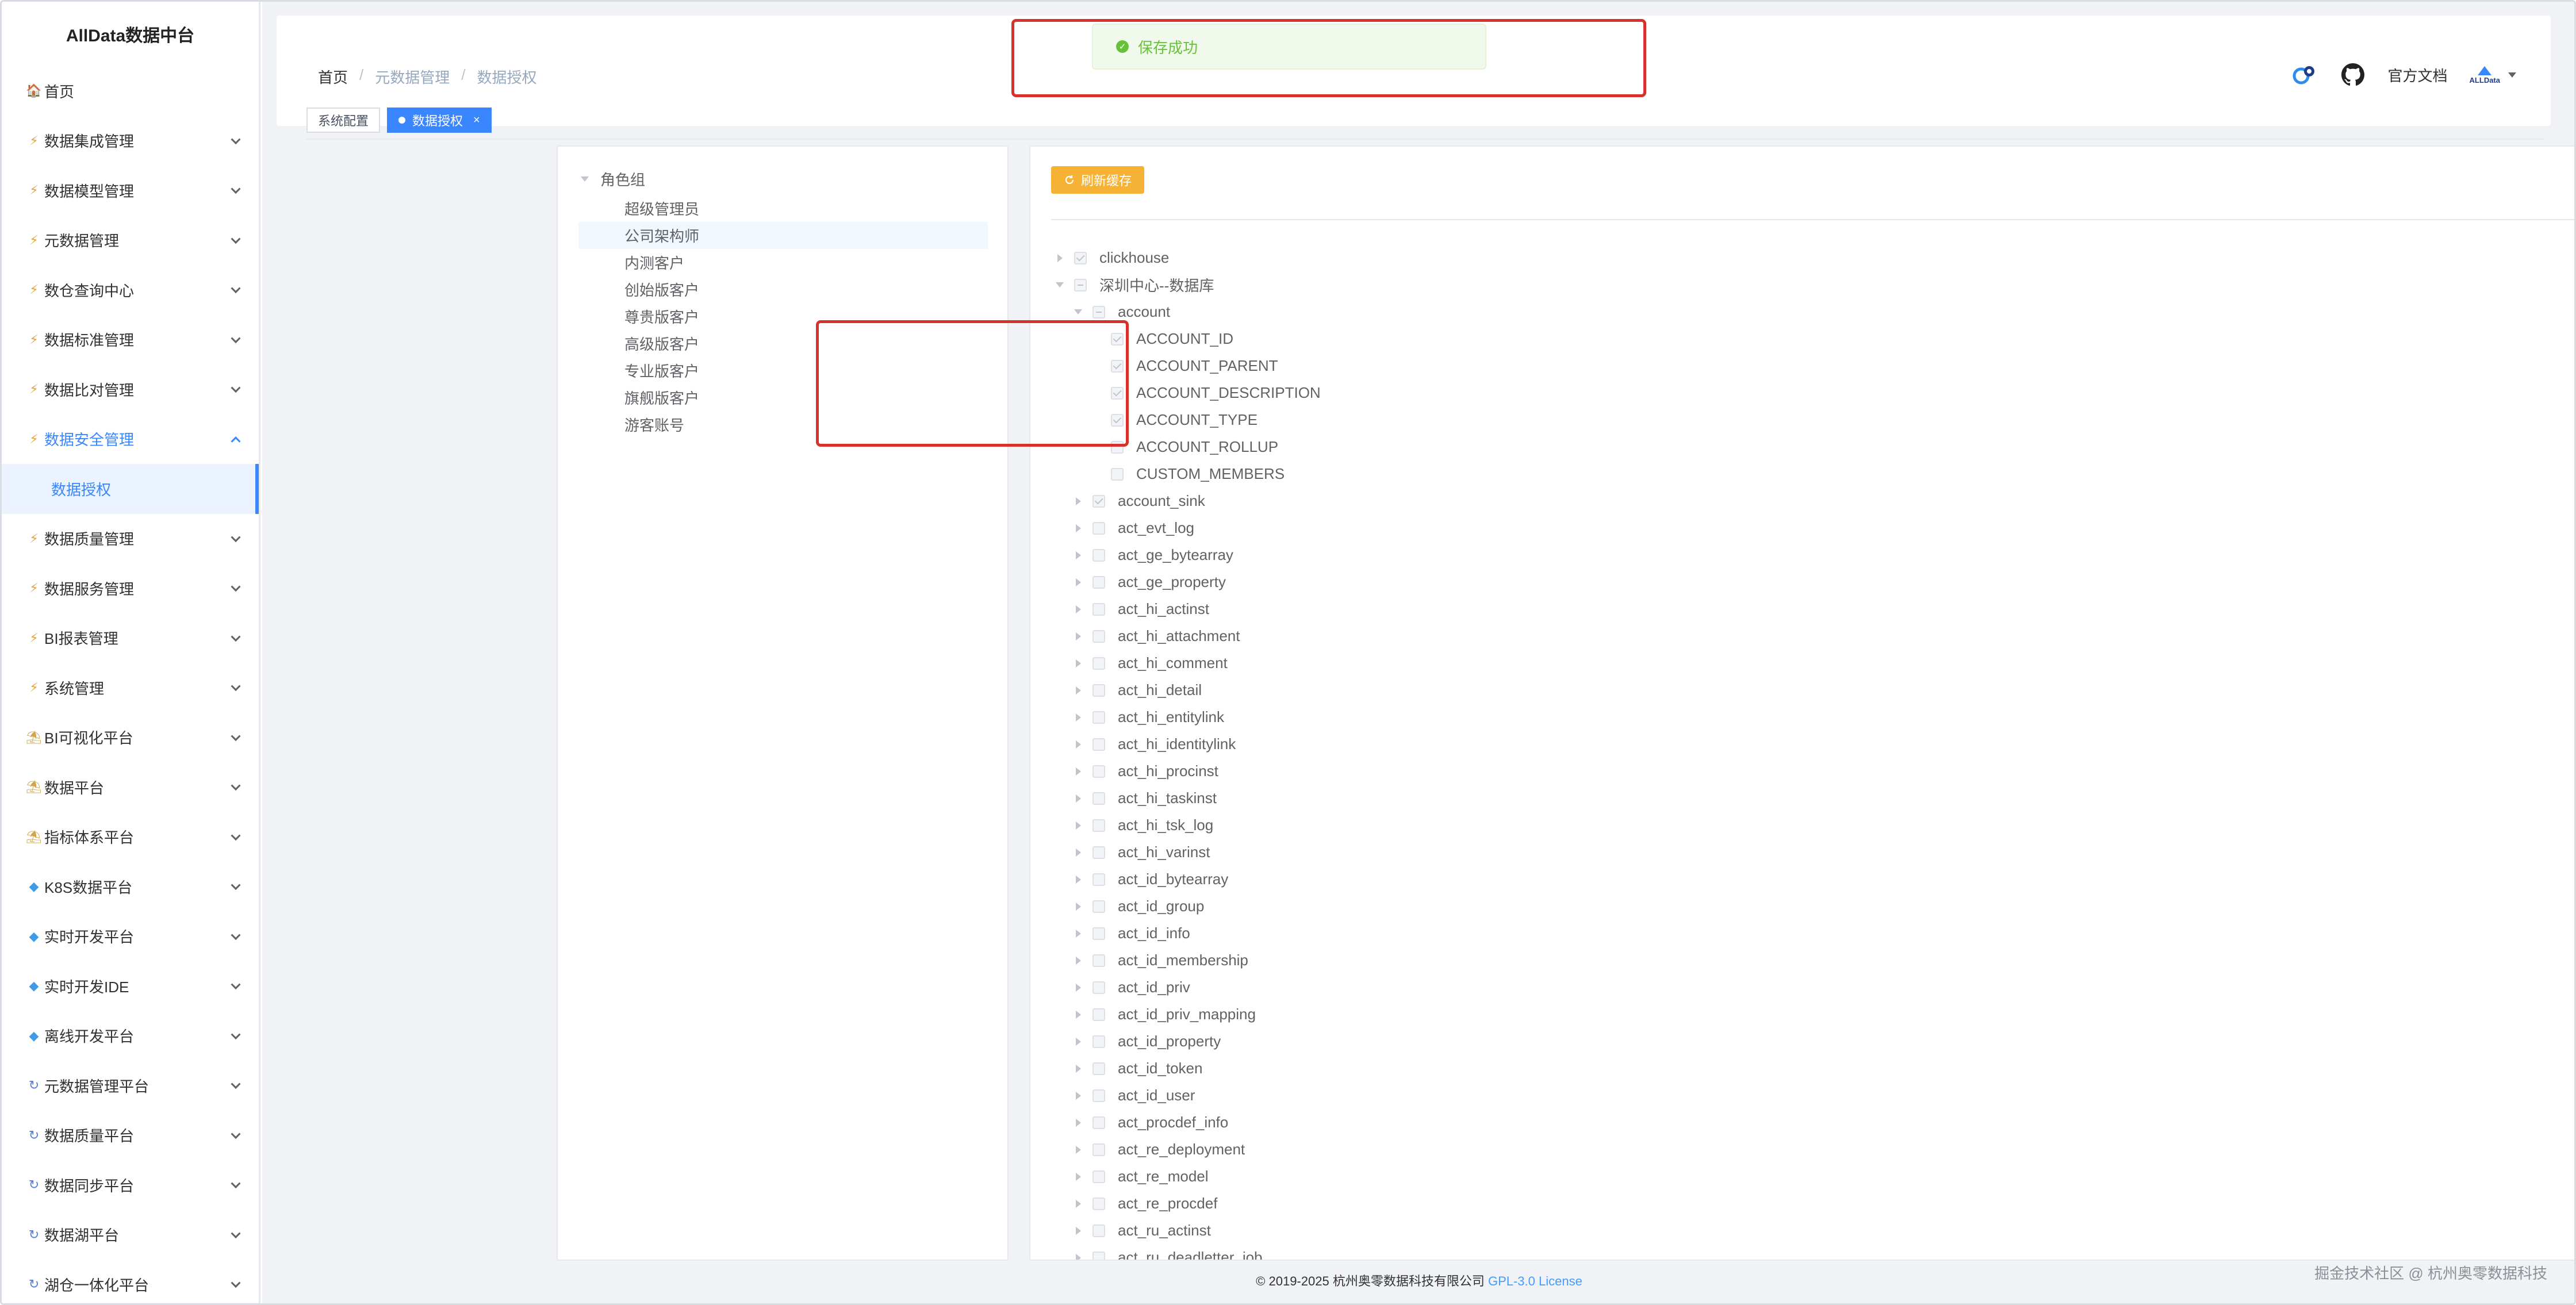 Image resolution: width=2576 pixels, height=1305 pixels. Describe the element at coordinates (439, 121) in the screenshot. I see `tag-data-auth: 数据授权 ×` at that location.